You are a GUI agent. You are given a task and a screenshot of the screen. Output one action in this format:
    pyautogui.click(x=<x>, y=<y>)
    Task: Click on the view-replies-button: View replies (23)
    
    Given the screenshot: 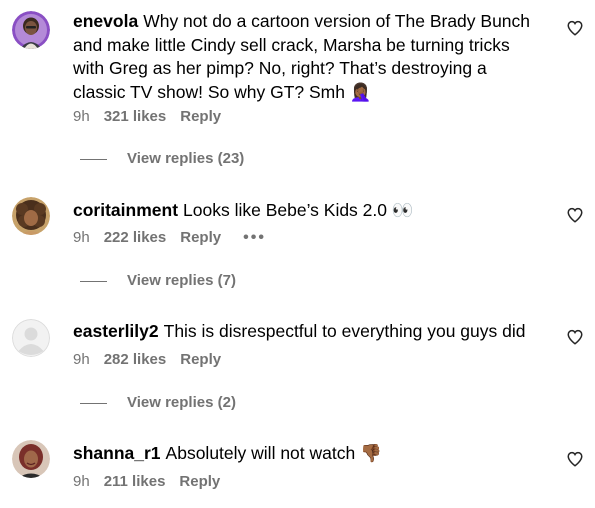 What is the action you would take?
    pyautogui.click(x=162, y=159)
    